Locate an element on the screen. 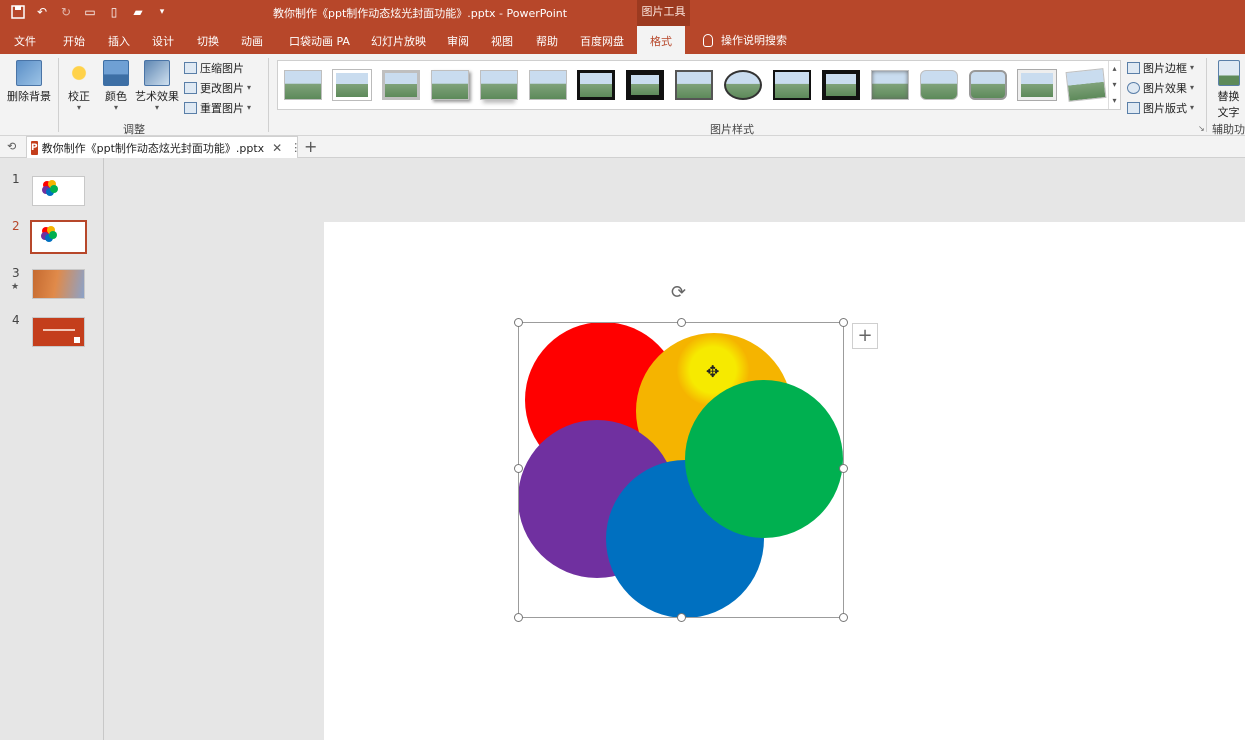 The width and height of the screenshot is (1245, 740). tab-baidu-netdisk: 百度网盘 is located at coordinates (602, 41).